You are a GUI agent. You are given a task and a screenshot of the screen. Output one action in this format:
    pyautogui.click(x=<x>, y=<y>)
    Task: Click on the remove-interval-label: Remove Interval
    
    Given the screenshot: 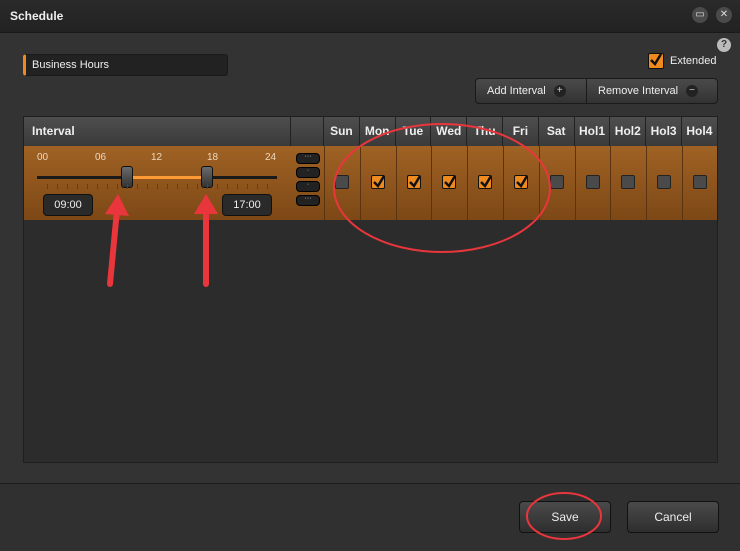 What is the action you would take?
    pyautogui.click(x=638, y=91)
    